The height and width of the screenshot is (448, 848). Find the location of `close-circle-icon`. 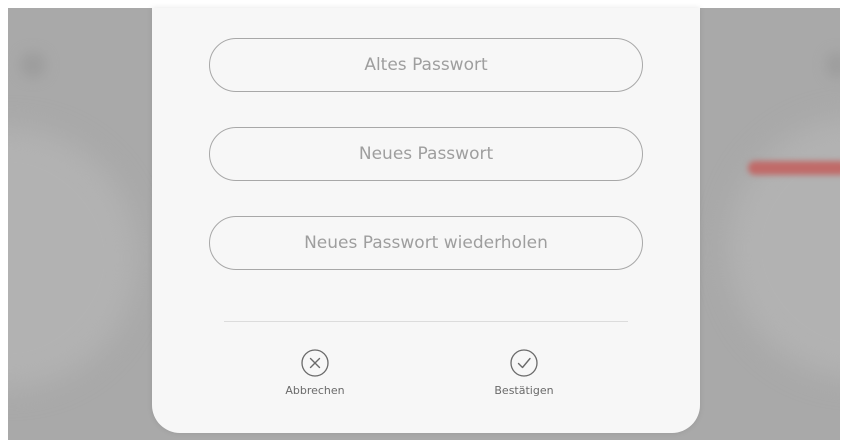

close-circle-icon is located at coordinates (315, 363).